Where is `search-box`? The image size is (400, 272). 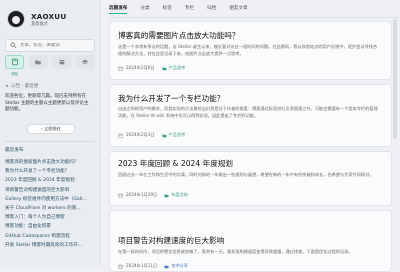
search-box is located at coordinates (50, 45).